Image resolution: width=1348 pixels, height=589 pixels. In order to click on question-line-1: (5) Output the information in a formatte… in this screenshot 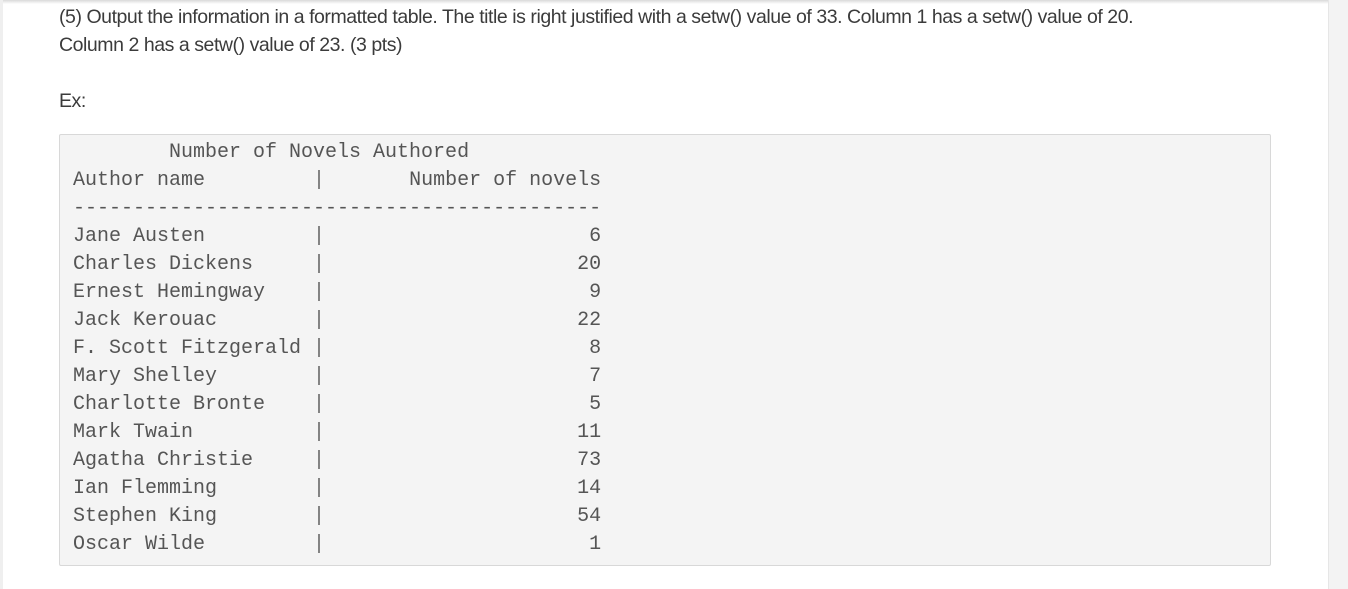, I will do `click(596, 17)`.